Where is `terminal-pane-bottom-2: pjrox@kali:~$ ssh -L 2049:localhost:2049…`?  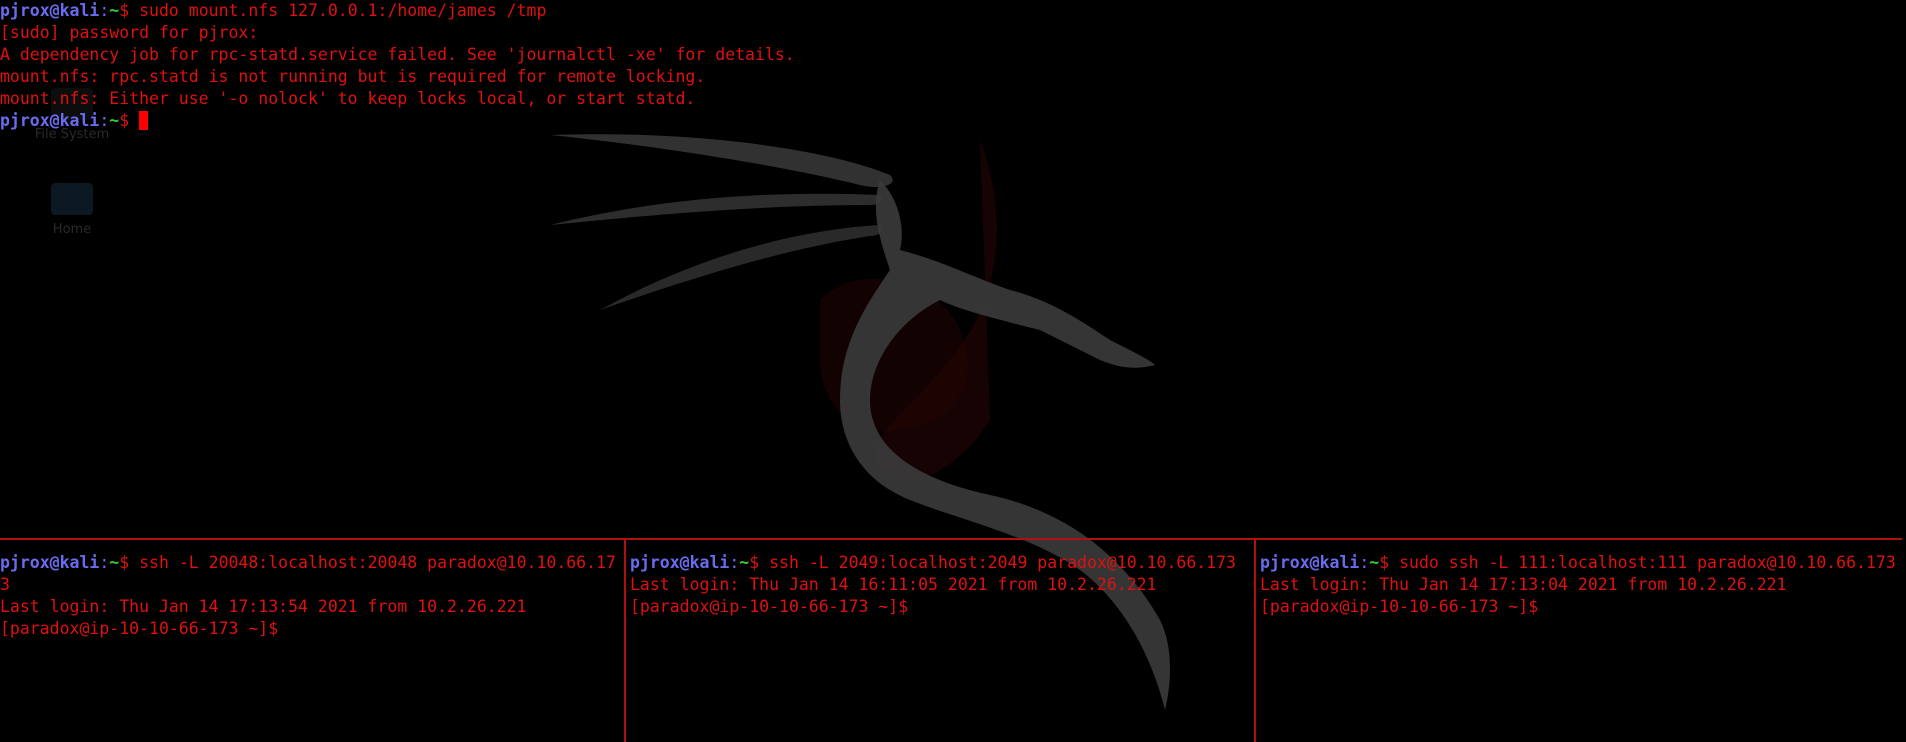 terminal-pane-bottom-2: pjrox@kali:~$ ssh -L 2049:localhost:2049… is located at coordinates (941, 647).